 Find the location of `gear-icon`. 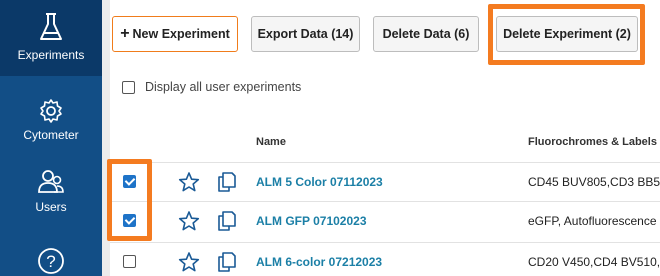

gear-icon is located at coordinates (51, 111).